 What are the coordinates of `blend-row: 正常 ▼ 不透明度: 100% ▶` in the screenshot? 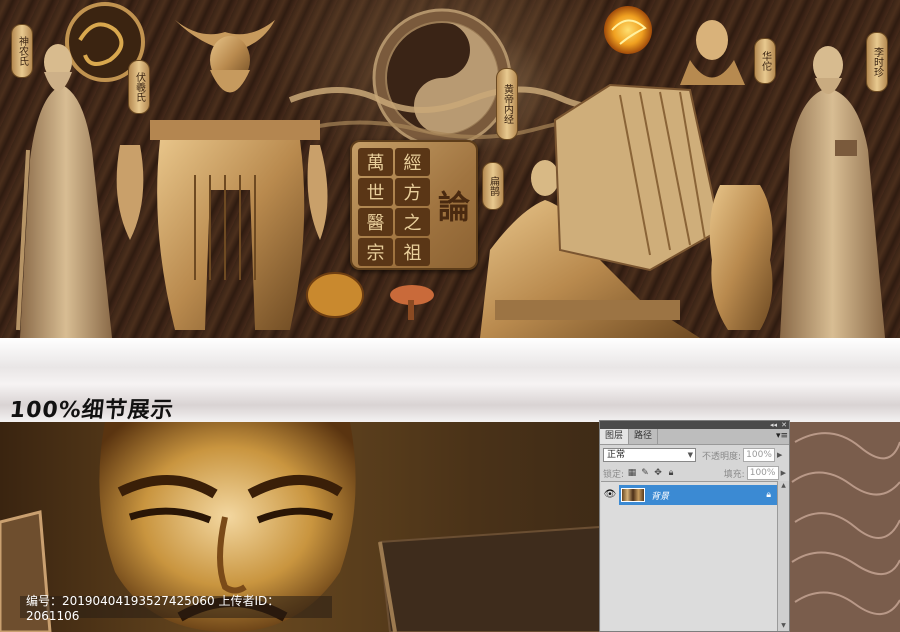 It's located at (694, 455).